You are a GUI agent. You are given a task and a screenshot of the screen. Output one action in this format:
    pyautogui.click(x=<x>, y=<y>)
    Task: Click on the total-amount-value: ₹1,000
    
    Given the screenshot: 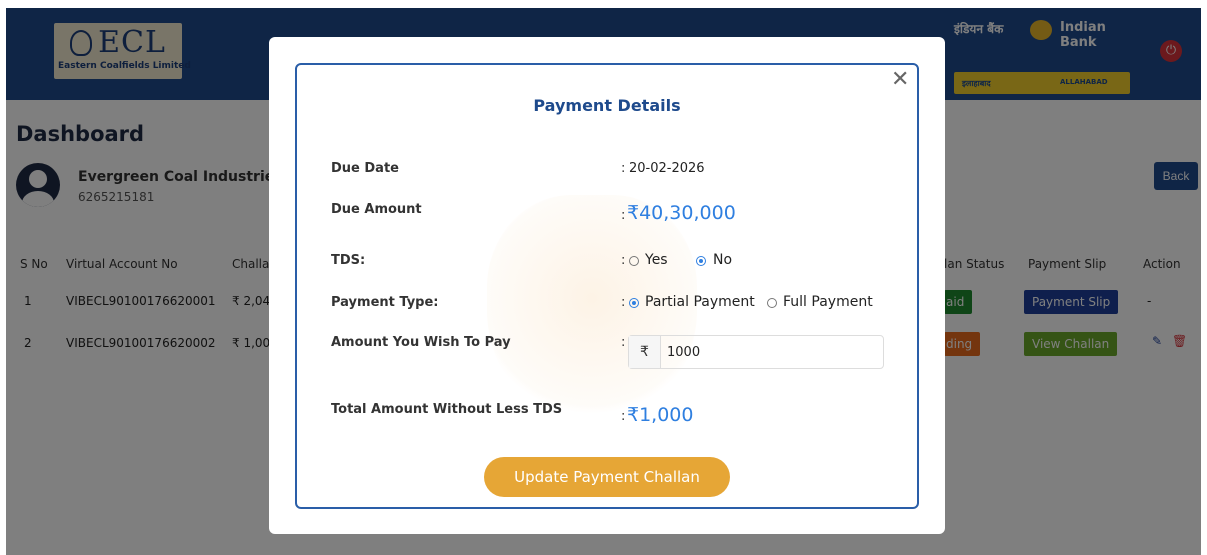 What is the action you would take?
    pyautogui.click(x=660, y=415)
    